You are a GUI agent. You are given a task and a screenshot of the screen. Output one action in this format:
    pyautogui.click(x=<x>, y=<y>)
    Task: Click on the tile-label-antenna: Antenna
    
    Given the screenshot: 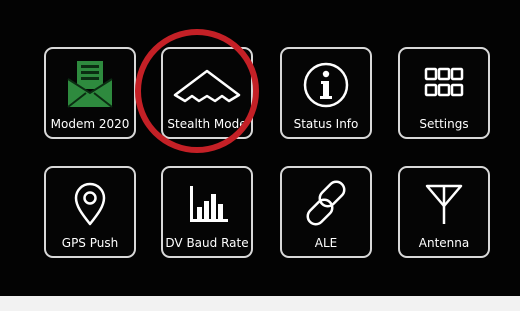 What is the action you would take?
    pyautogui.click(x=444, y=243)
    